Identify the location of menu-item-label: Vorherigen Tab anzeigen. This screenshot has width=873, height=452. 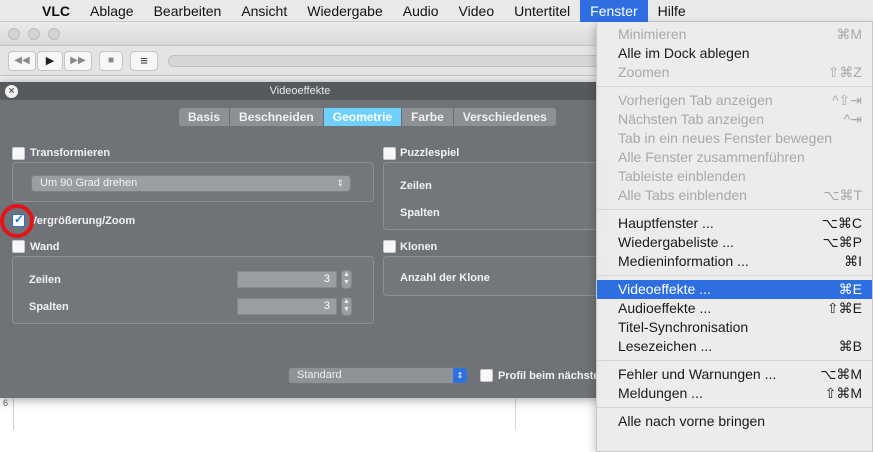
(695, 100).